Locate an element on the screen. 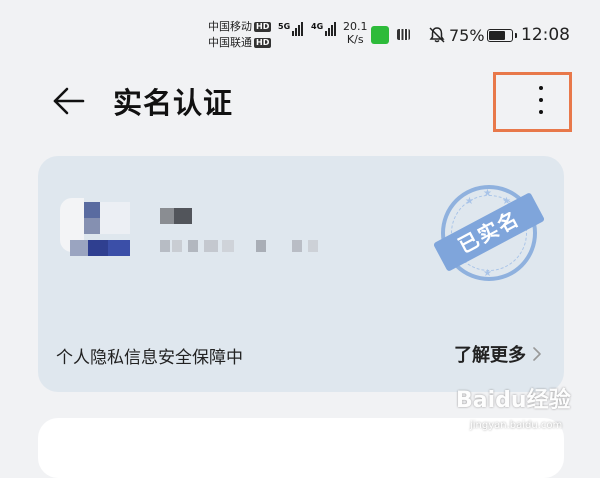 The image size is (600, 478). battery-percent: 75% is located at coordinates (467, 35).